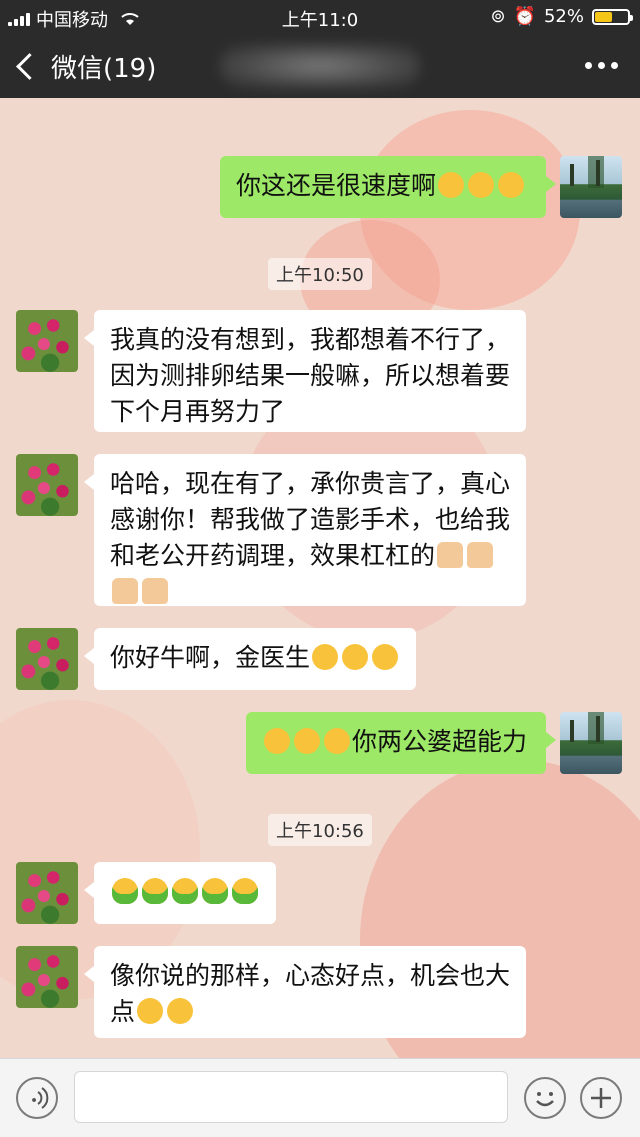  What do you see at coordinates (310, 375) in the screenshot?
I see `message-text: 我真的没有想到，我都想着不行了，因为测排卵结果一般嘛，所以想着要下个月再努力了` at bounding box center [310, 375].